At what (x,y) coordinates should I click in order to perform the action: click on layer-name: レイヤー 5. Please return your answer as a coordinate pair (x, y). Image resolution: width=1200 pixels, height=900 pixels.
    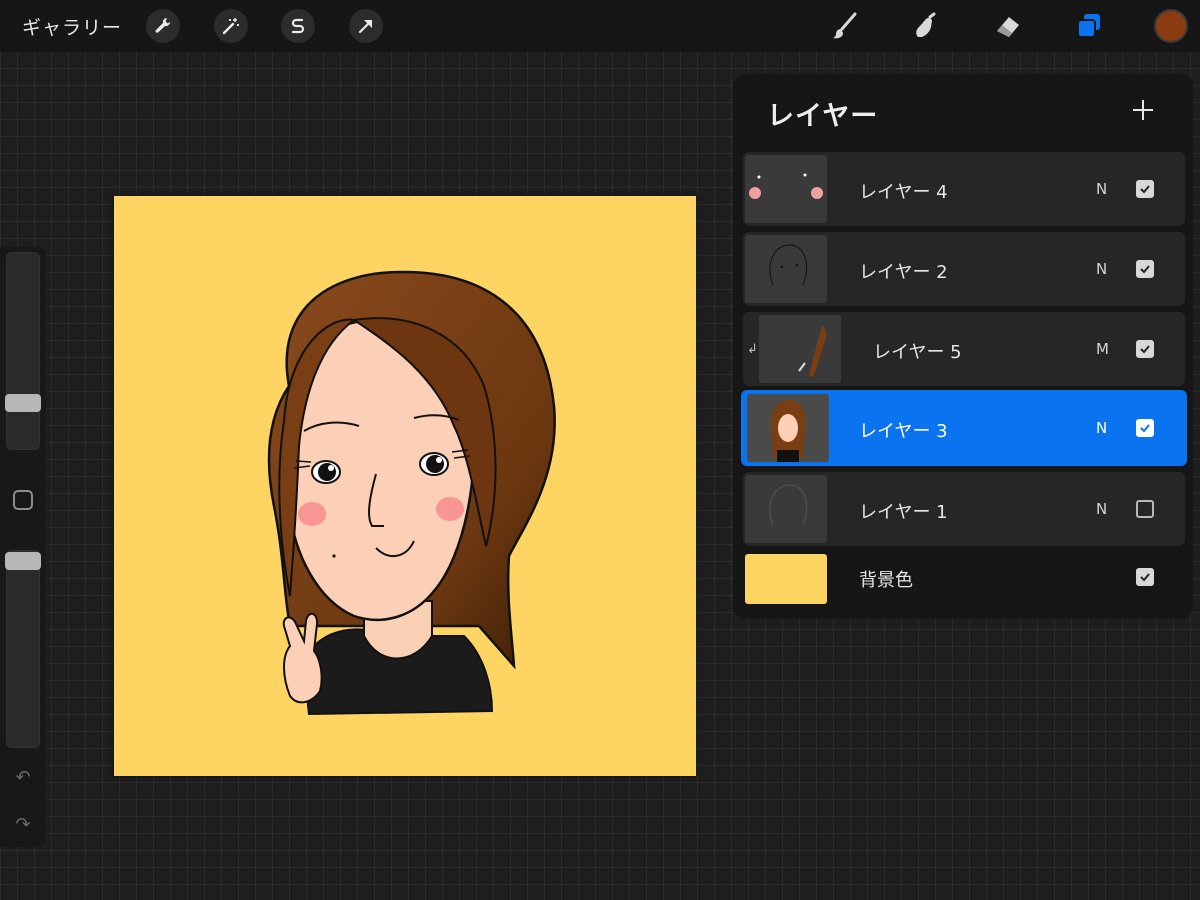
    Looking at the image, I should click on (917, 352).